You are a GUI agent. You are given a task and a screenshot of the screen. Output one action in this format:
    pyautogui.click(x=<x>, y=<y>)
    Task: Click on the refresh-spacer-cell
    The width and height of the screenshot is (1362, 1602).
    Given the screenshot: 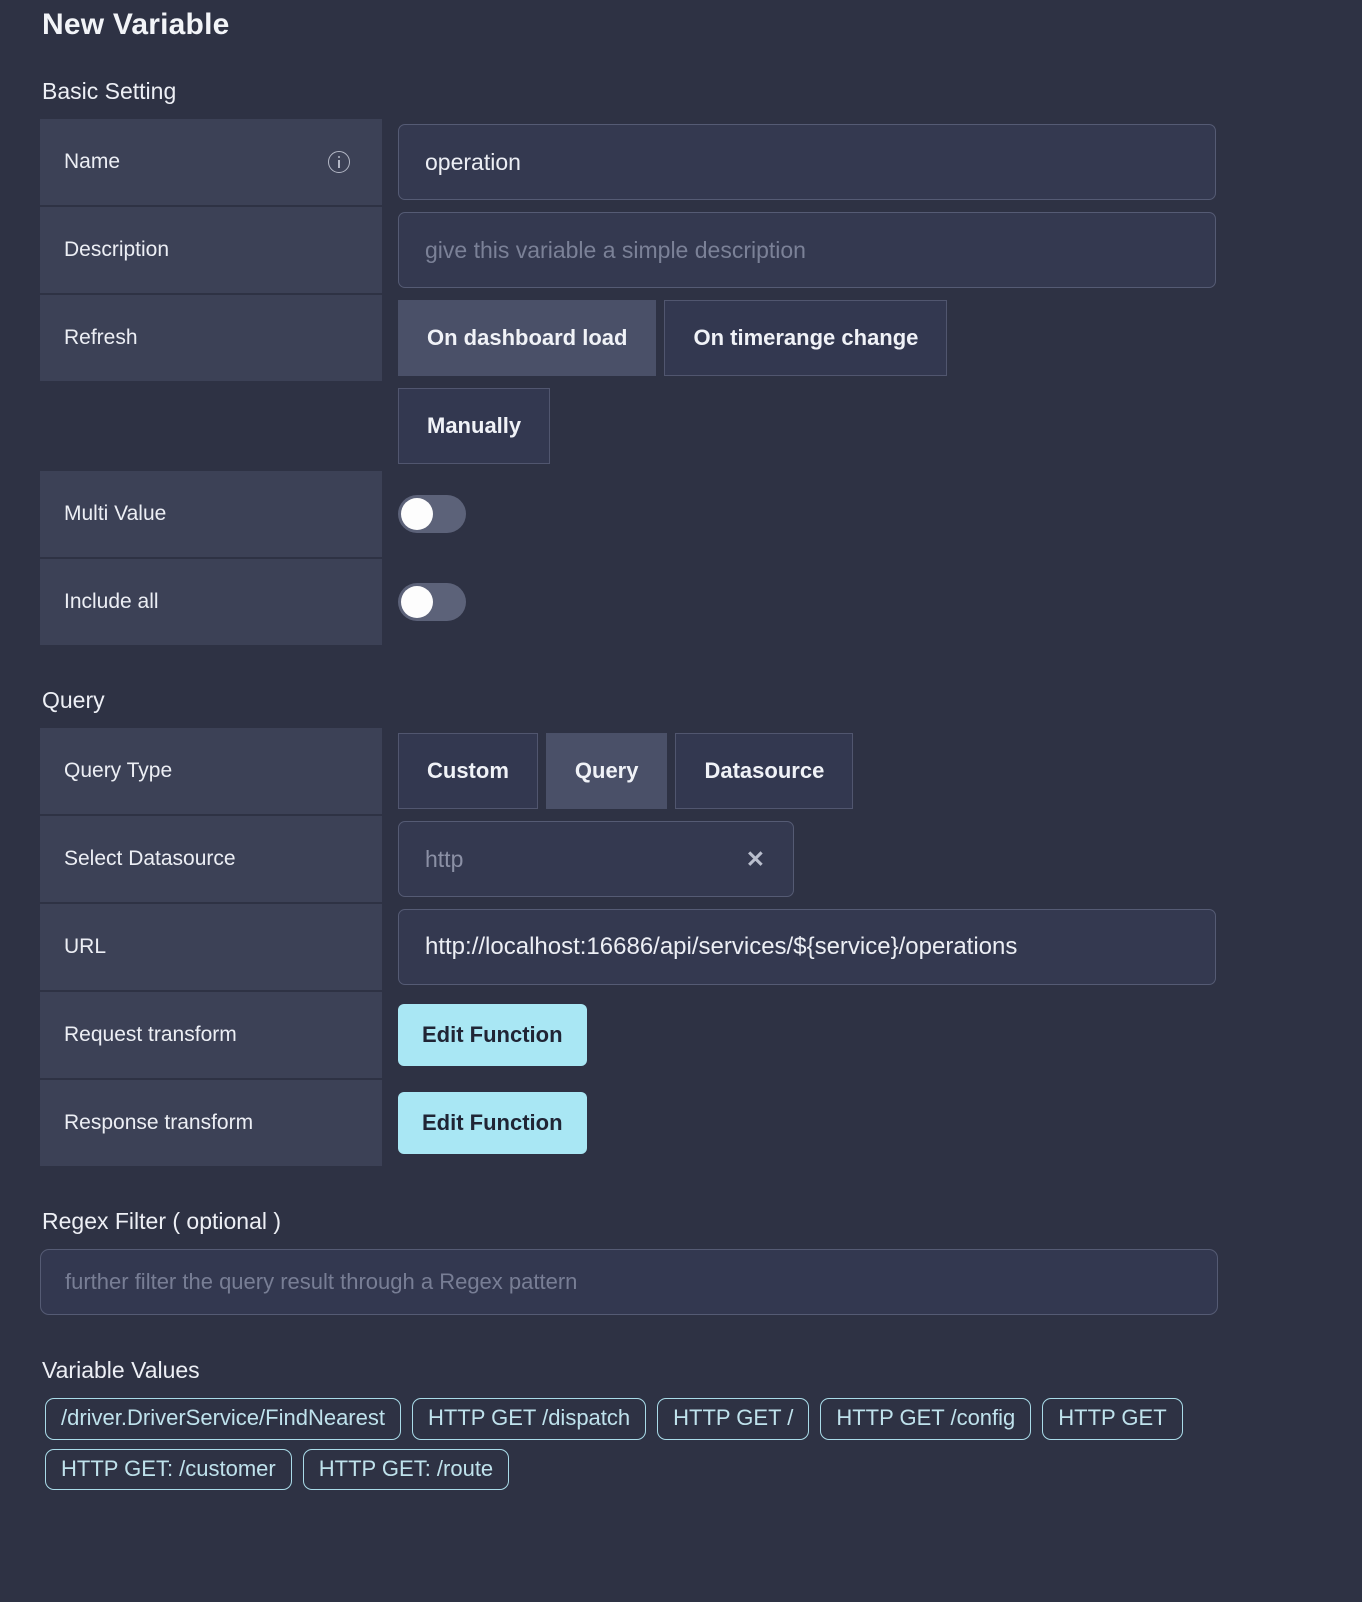 What is the action you would take?
    pyautogui.click(x=211, y=426)
    